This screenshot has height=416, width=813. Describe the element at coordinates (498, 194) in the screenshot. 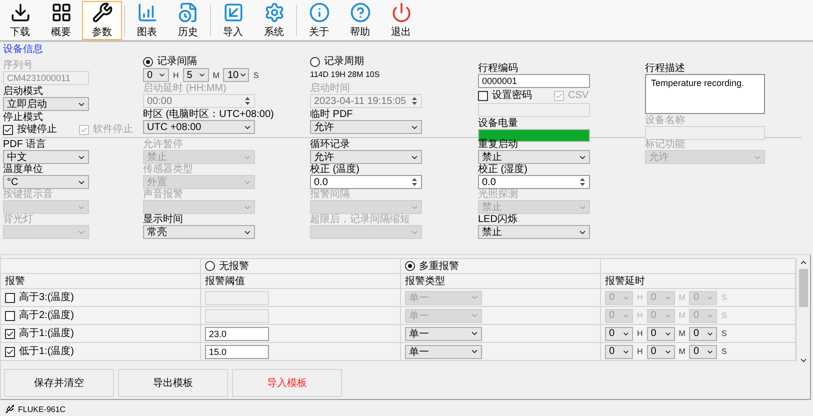

I see `field-label: 光照探测` at that location.